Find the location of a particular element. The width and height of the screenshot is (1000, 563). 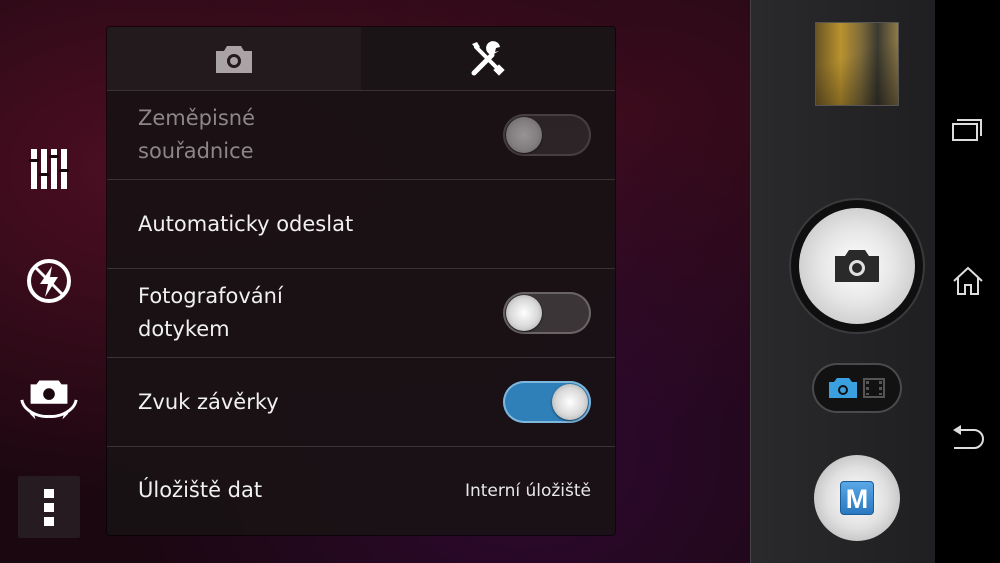

tab-camera-settings is located at coordinates (234, 58).